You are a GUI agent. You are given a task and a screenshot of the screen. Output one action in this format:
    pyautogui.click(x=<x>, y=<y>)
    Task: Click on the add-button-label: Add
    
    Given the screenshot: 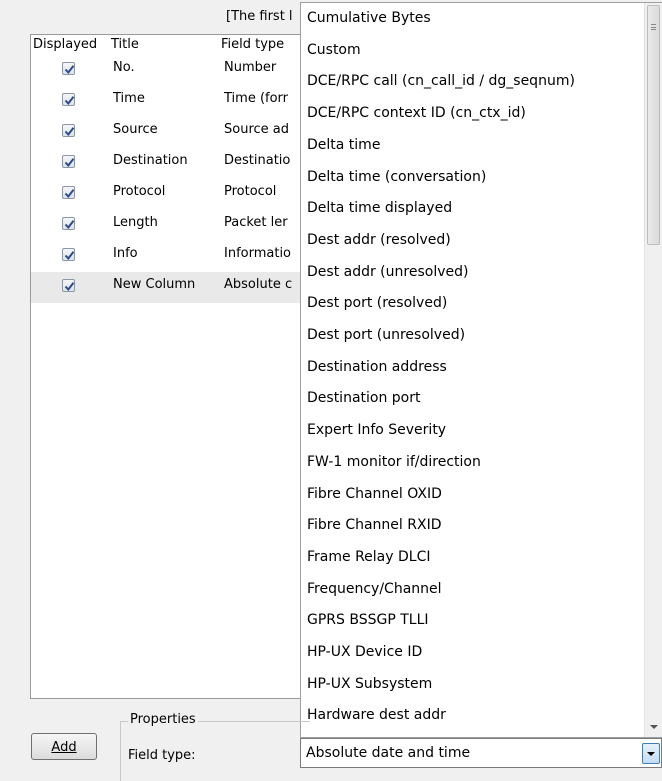 What is the action you would take?
    pyautogui.click(x=64, y=747)
    